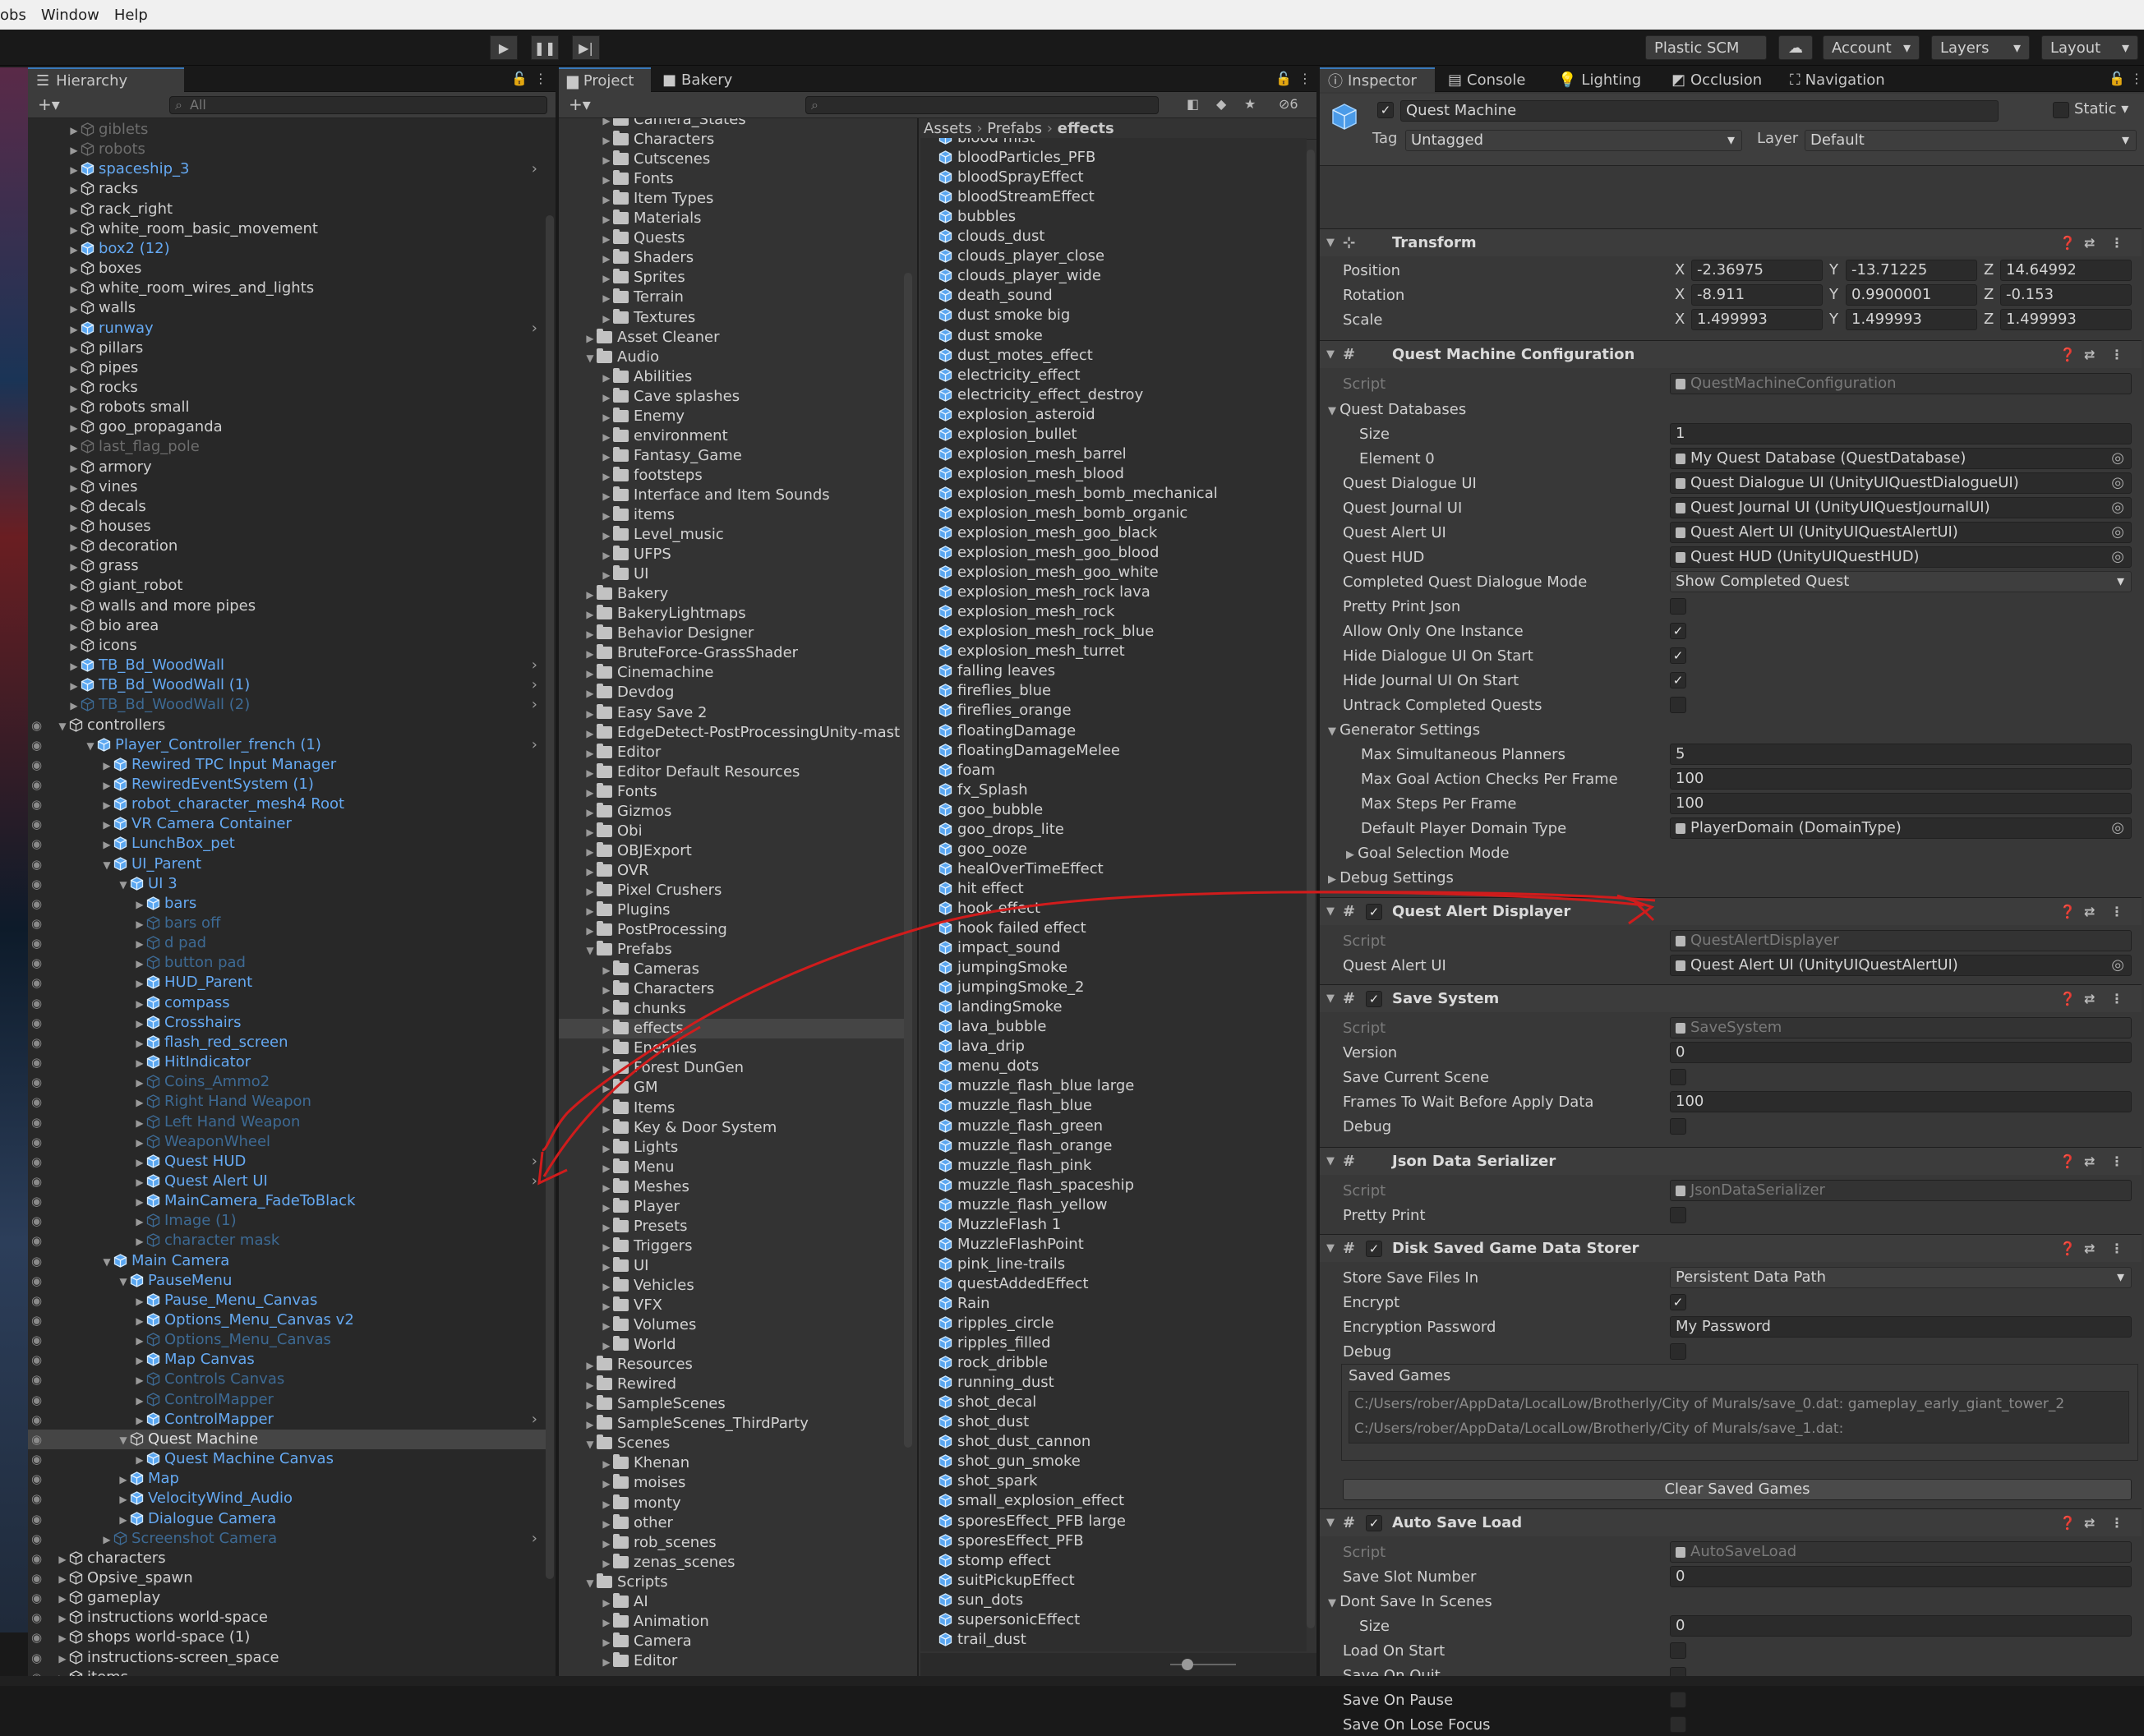 The image size is (2144, 1736). What do you see at coordinates (731, 673) in the screenshot?
I see `folder-tree-item: ▶ Cinemachine` at bounding box center [731, 673].